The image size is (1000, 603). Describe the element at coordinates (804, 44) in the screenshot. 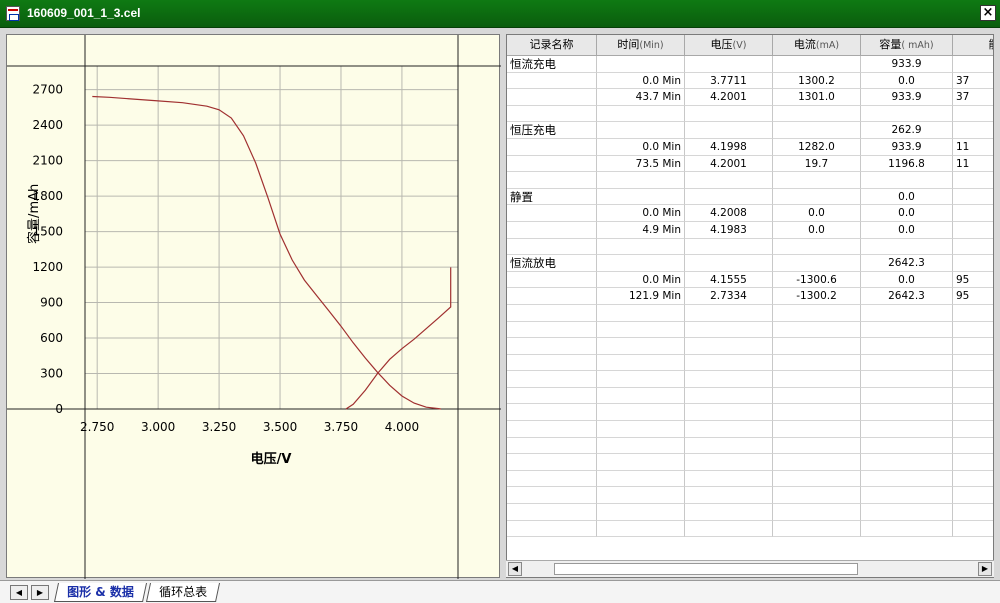

I see `column-header-label: 电流` at that location.